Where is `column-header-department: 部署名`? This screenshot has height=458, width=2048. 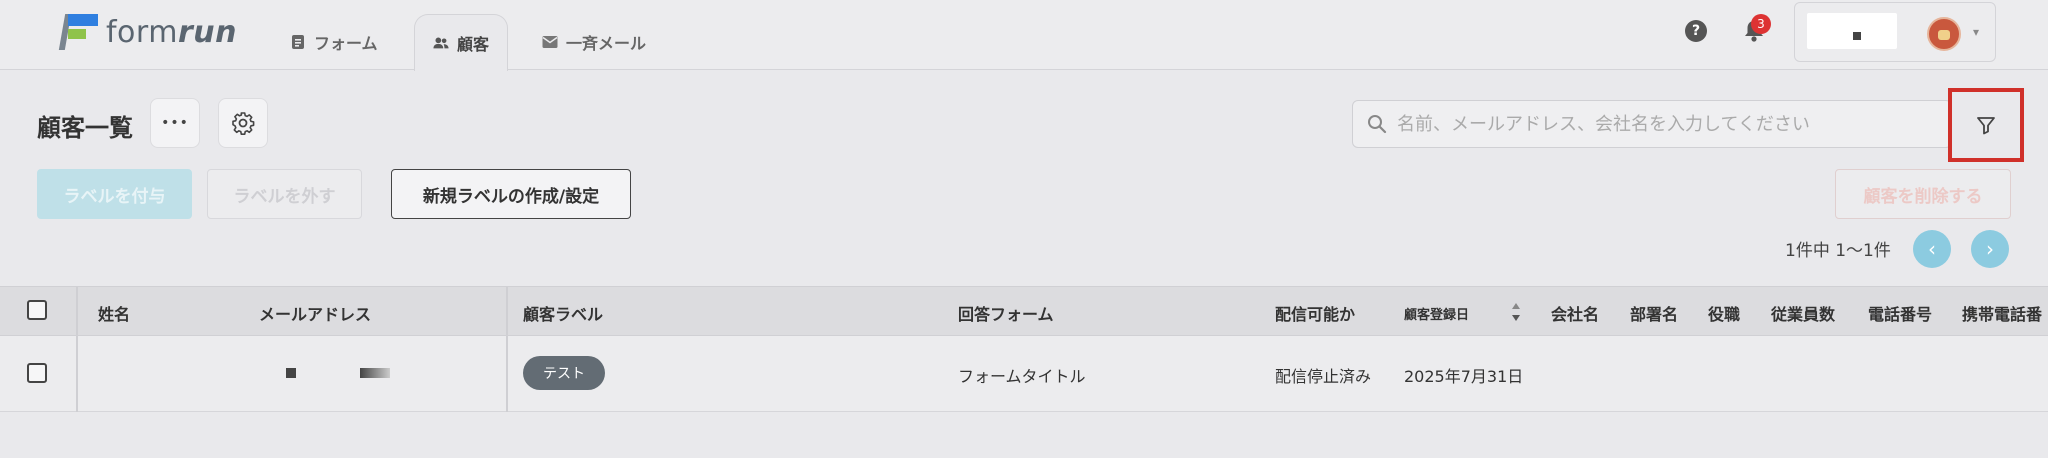
column-header-department: 部署名 is located at coordinates (1654, 313).